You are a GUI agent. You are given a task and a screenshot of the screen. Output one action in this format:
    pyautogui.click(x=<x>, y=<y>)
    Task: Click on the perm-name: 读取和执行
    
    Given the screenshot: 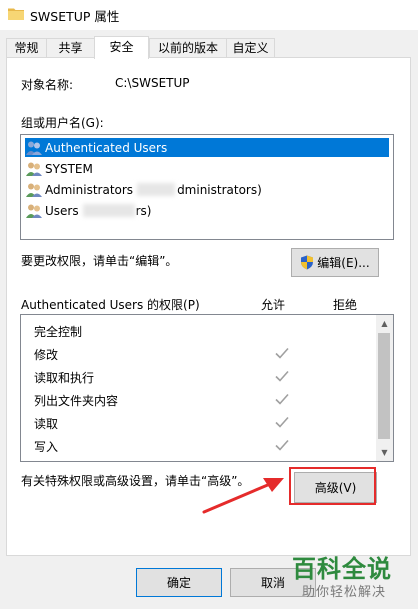 What is the action you would take?
    pyautogui.click(x=64, y=378)
    